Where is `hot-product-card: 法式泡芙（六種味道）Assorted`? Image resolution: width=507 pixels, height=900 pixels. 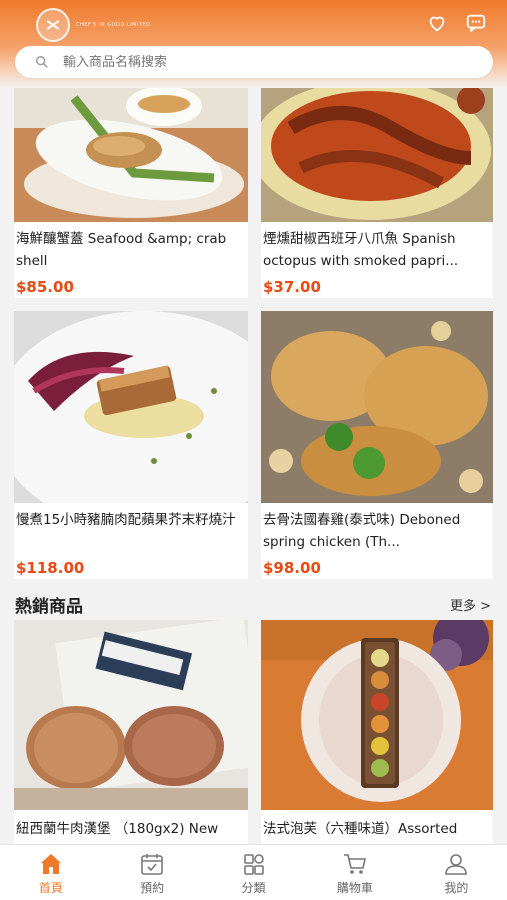 hot-product-card: 法式泡芙（六種味道）Assorted is located at coordinates (377, 732).